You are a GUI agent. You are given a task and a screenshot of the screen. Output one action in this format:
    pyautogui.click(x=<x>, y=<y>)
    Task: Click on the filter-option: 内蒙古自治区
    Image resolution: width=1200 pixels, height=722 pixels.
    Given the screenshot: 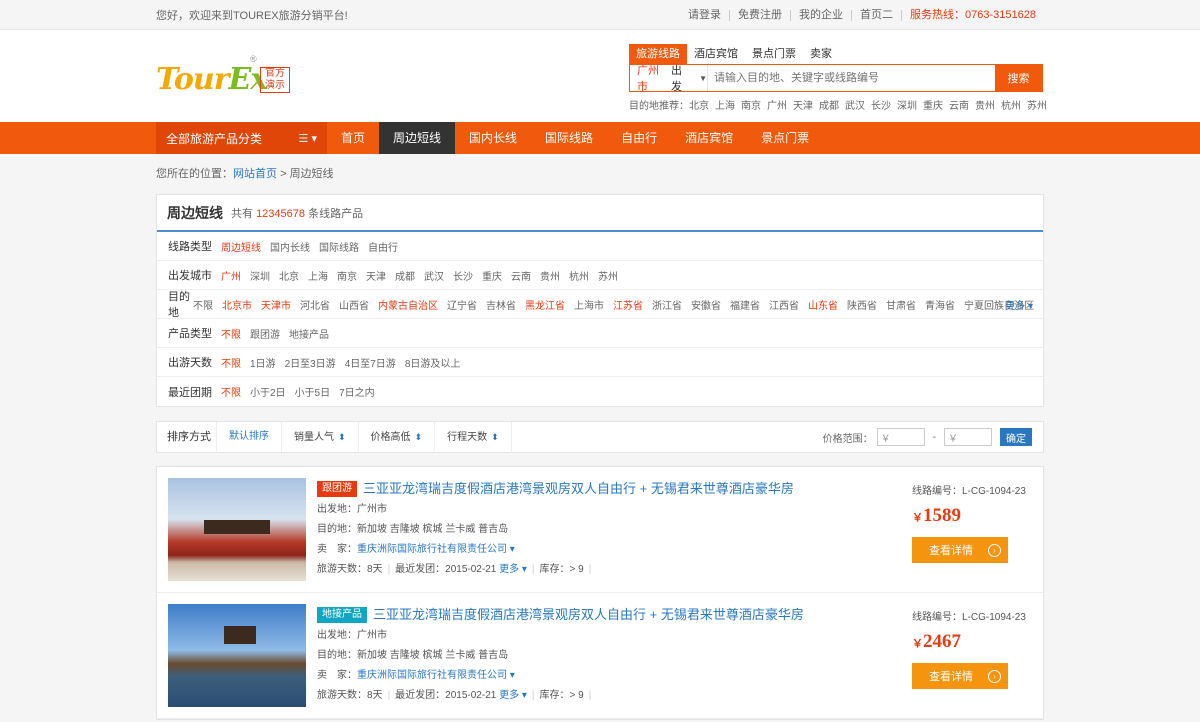 What is the action you would take?
    pyautogui.click(x=408, y=304)
    